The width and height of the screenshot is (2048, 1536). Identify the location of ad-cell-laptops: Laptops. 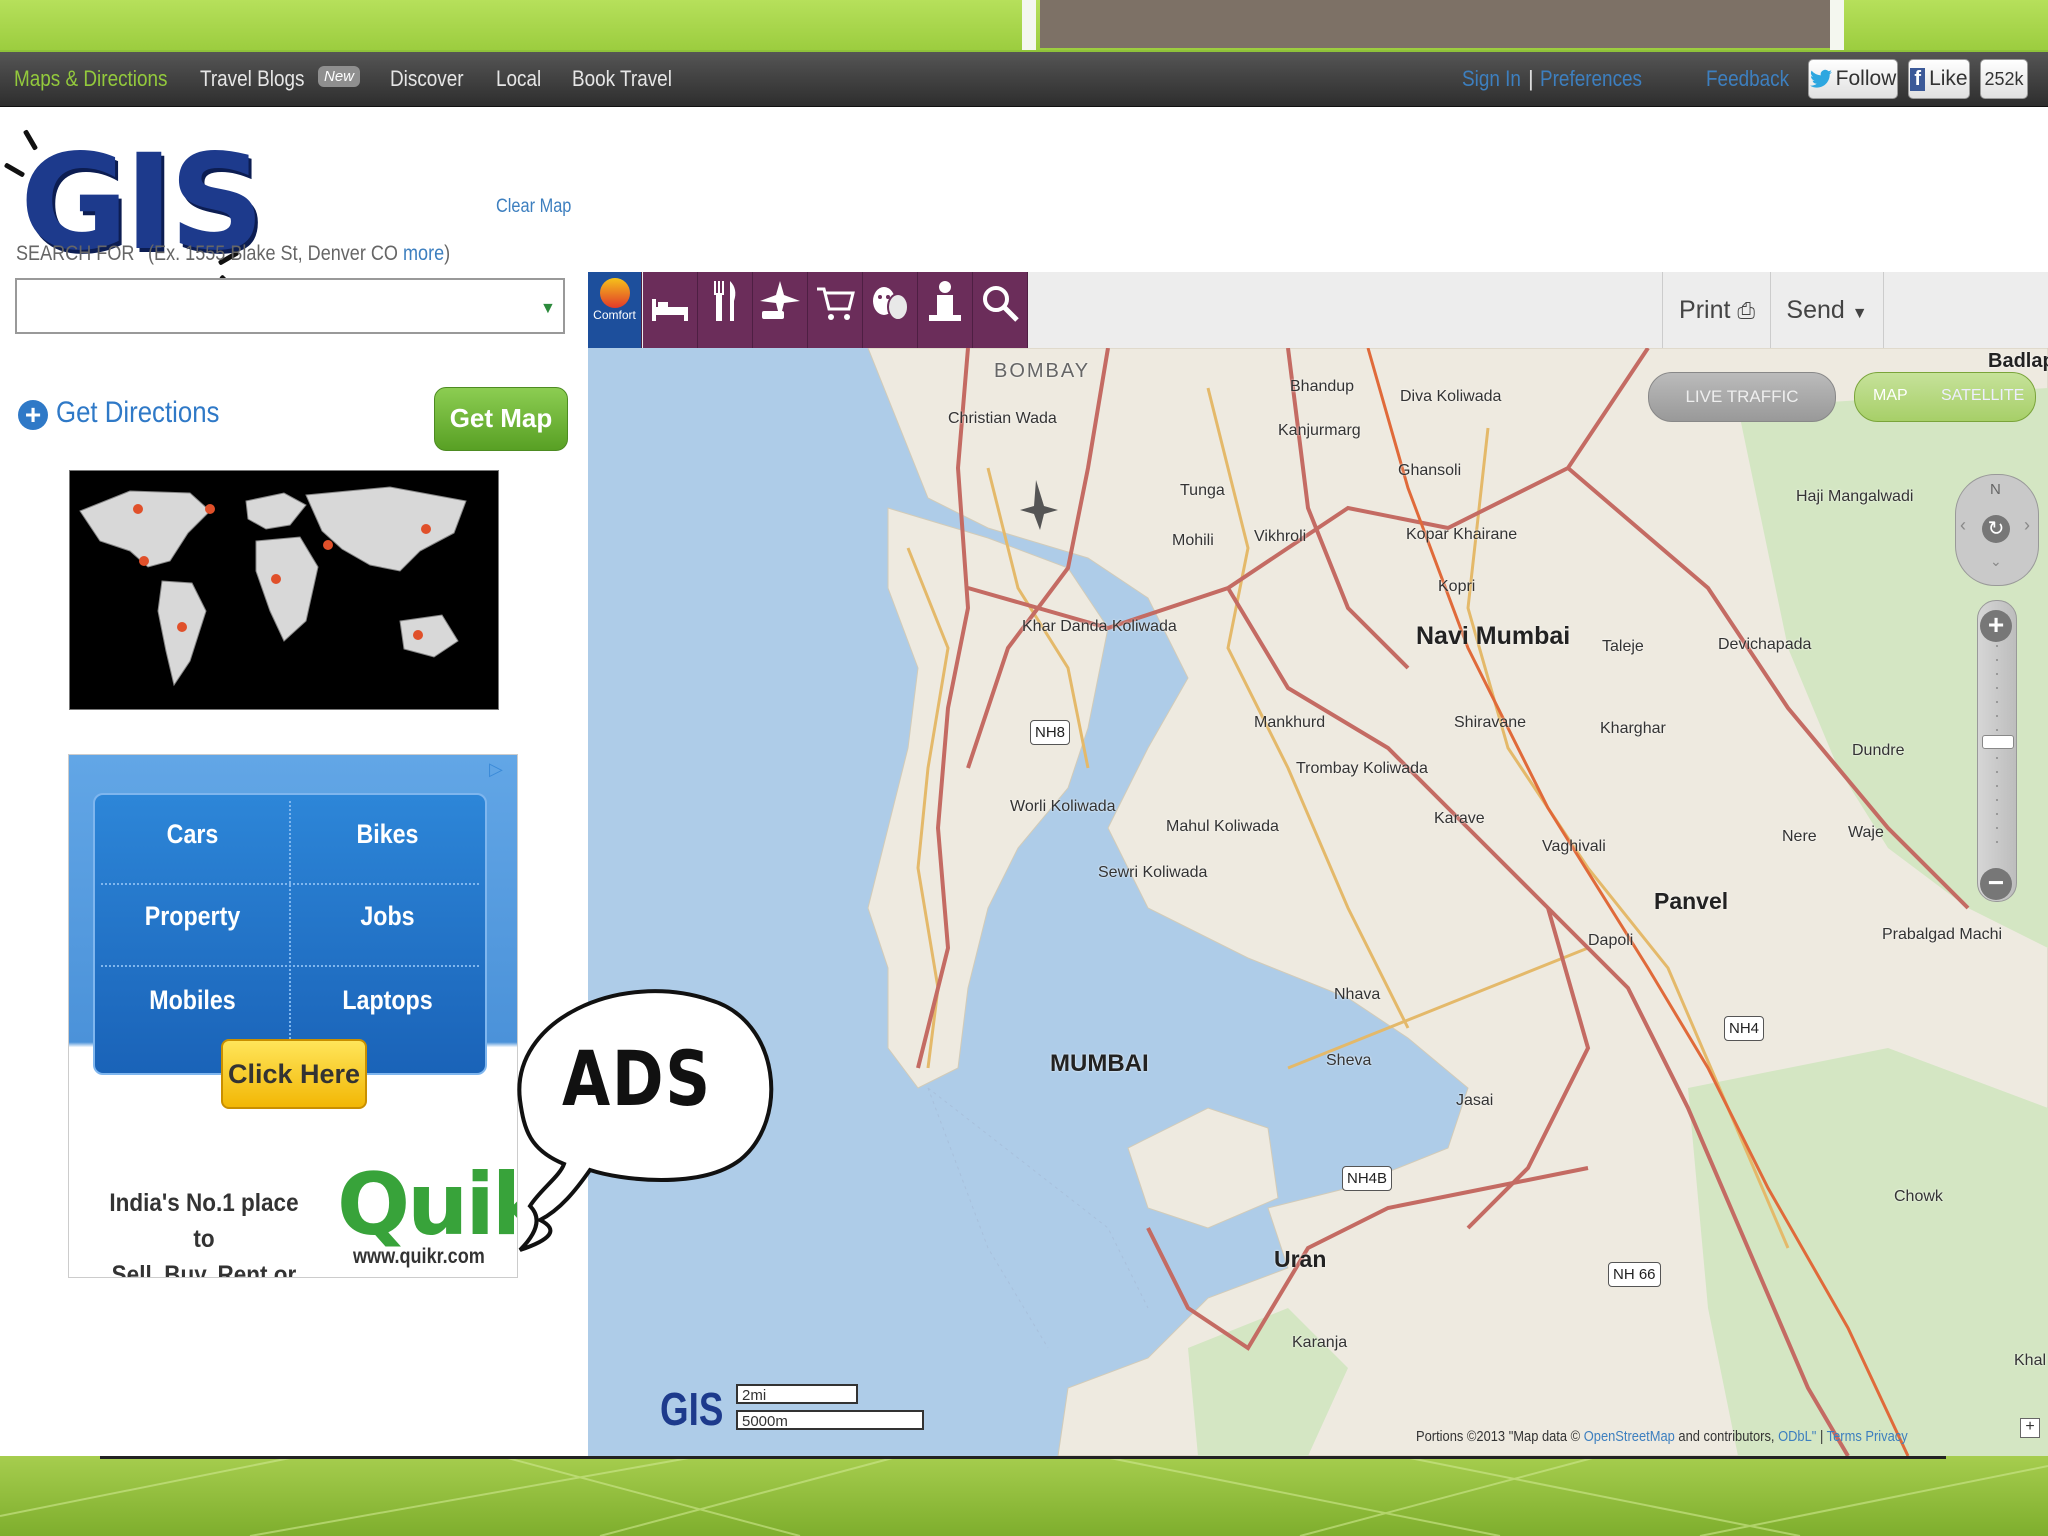
(388, 1000).